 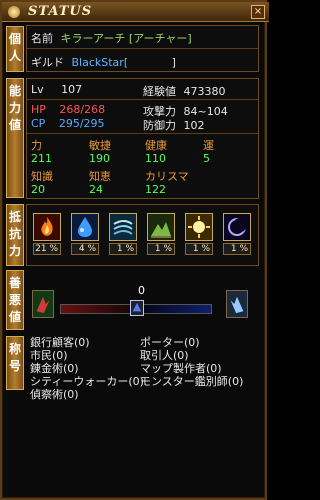 I want to click on attr-str-label: 力, so click(x=36, y=145).